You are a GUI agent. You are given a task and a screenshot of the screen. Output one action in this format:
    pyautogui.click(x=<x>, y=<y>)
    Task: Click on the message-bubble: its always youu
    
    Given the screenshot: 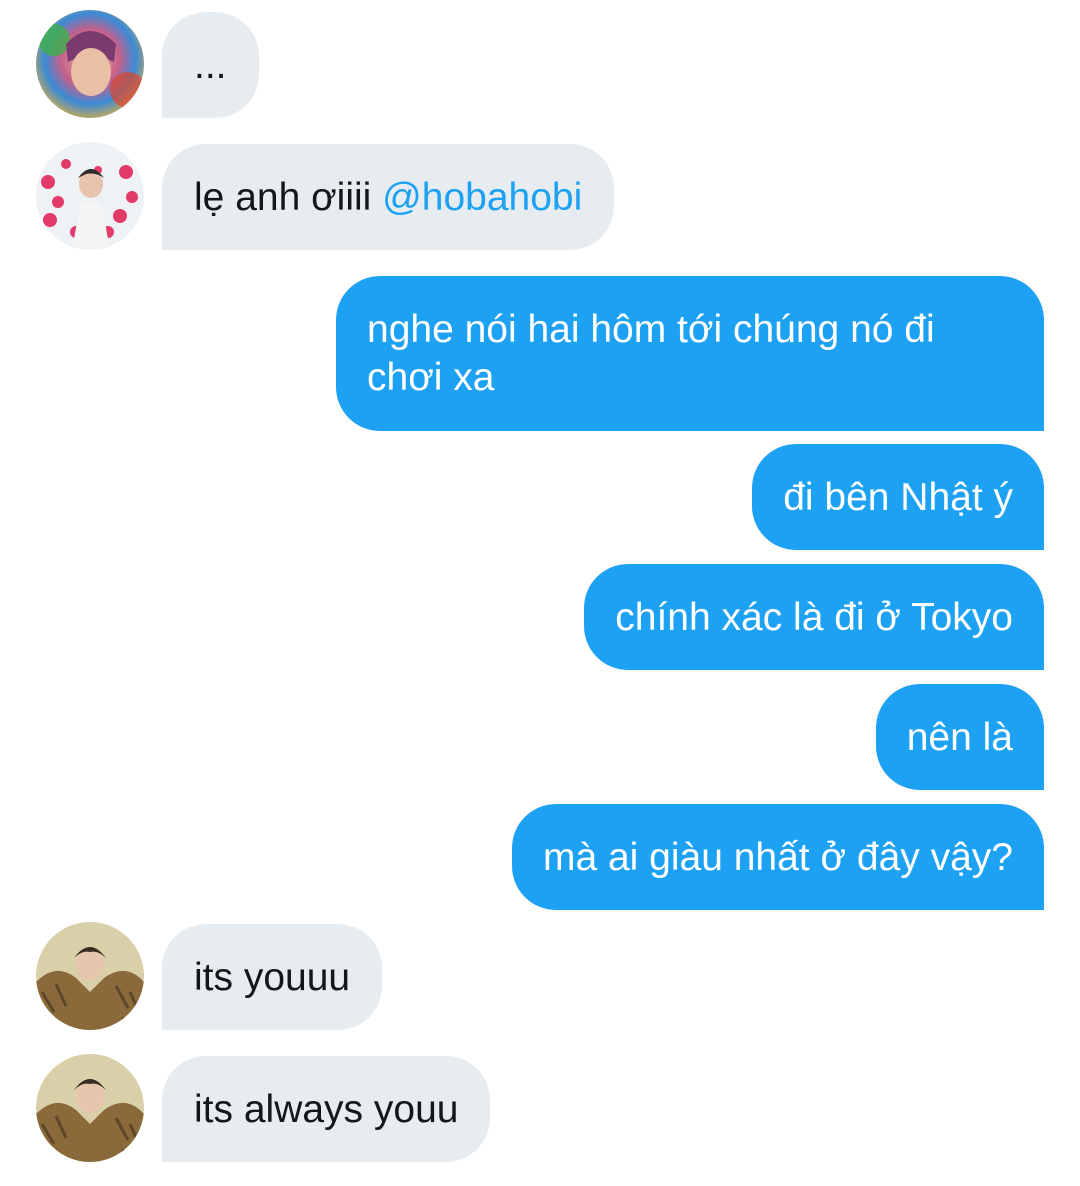 What is the action you would take?
    pyautogui.click(x=326, y=1109)
    